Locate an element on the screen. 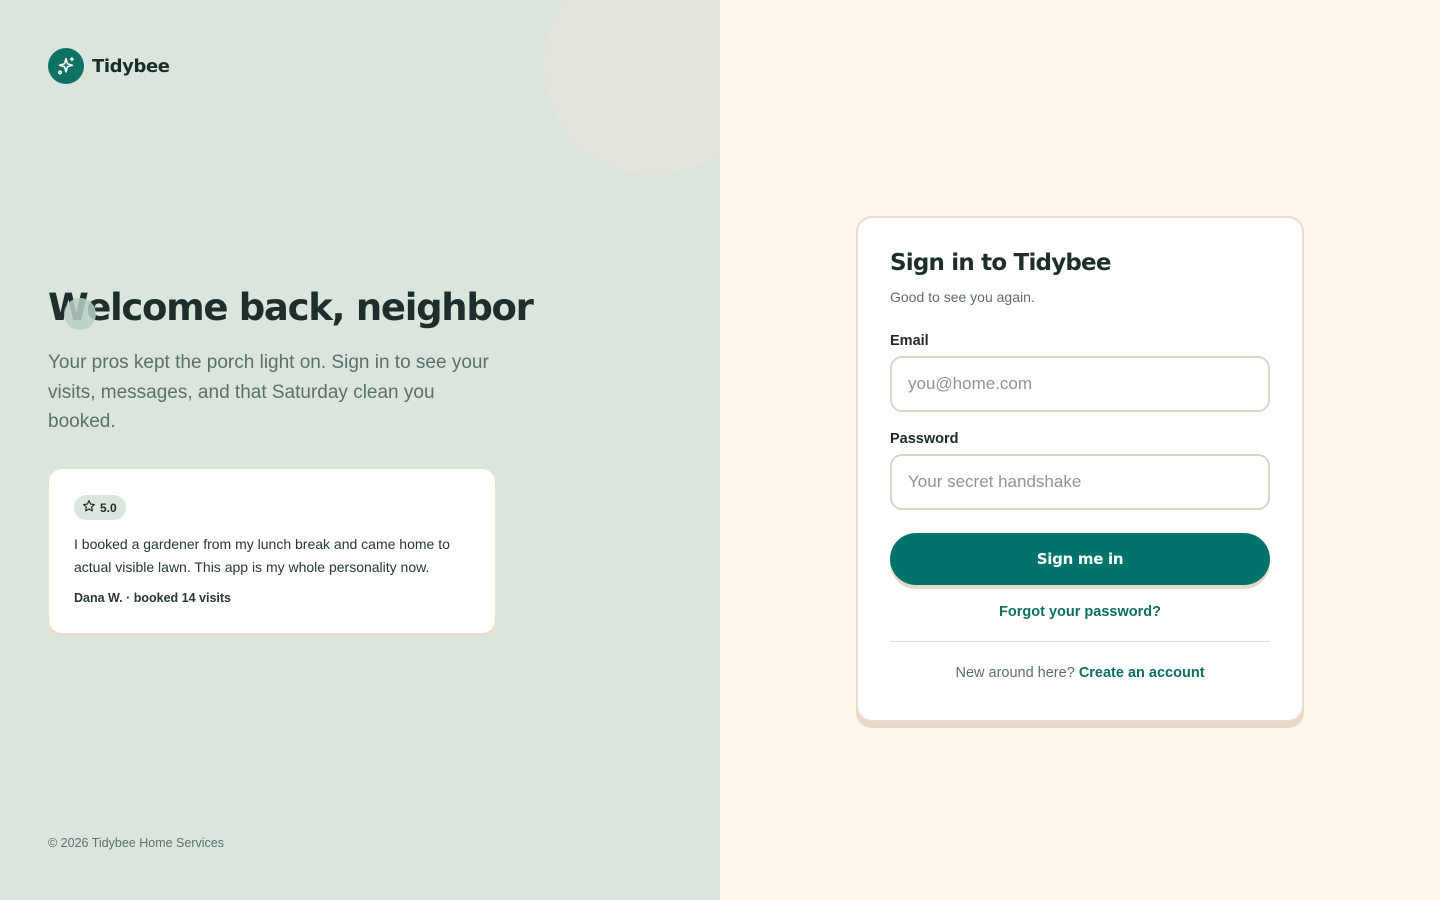  copyright: © 2026 Tidybee Home Services is located at coordinates (136, 843).